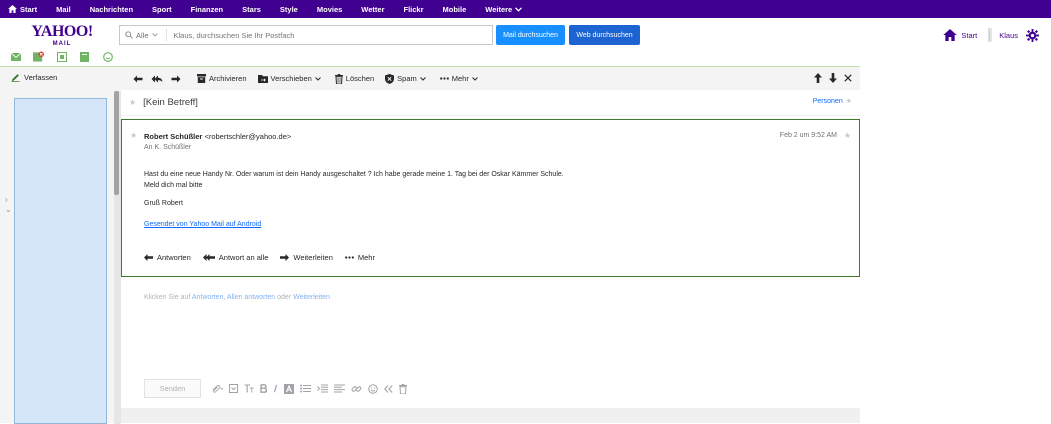 Image resolution: width=1051 pixels, height=424 pixels. Describe the element at coordinates (251, 297) in the screenshot. I see `reply-hint-reply-all-link: Allen antworten` at that location.